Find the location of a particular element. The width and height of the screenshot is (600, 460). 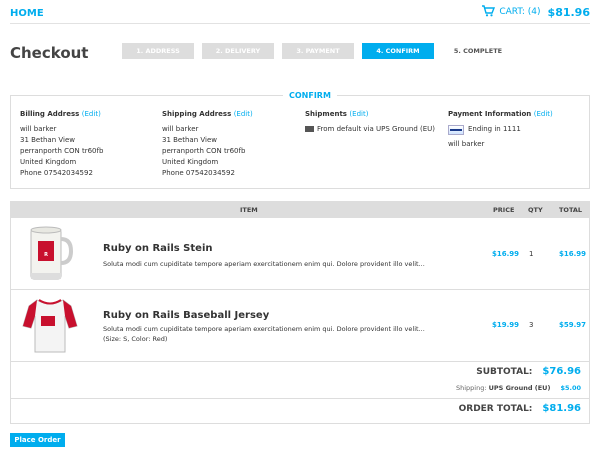

svg-text: R is located at coordinates (46, 255).